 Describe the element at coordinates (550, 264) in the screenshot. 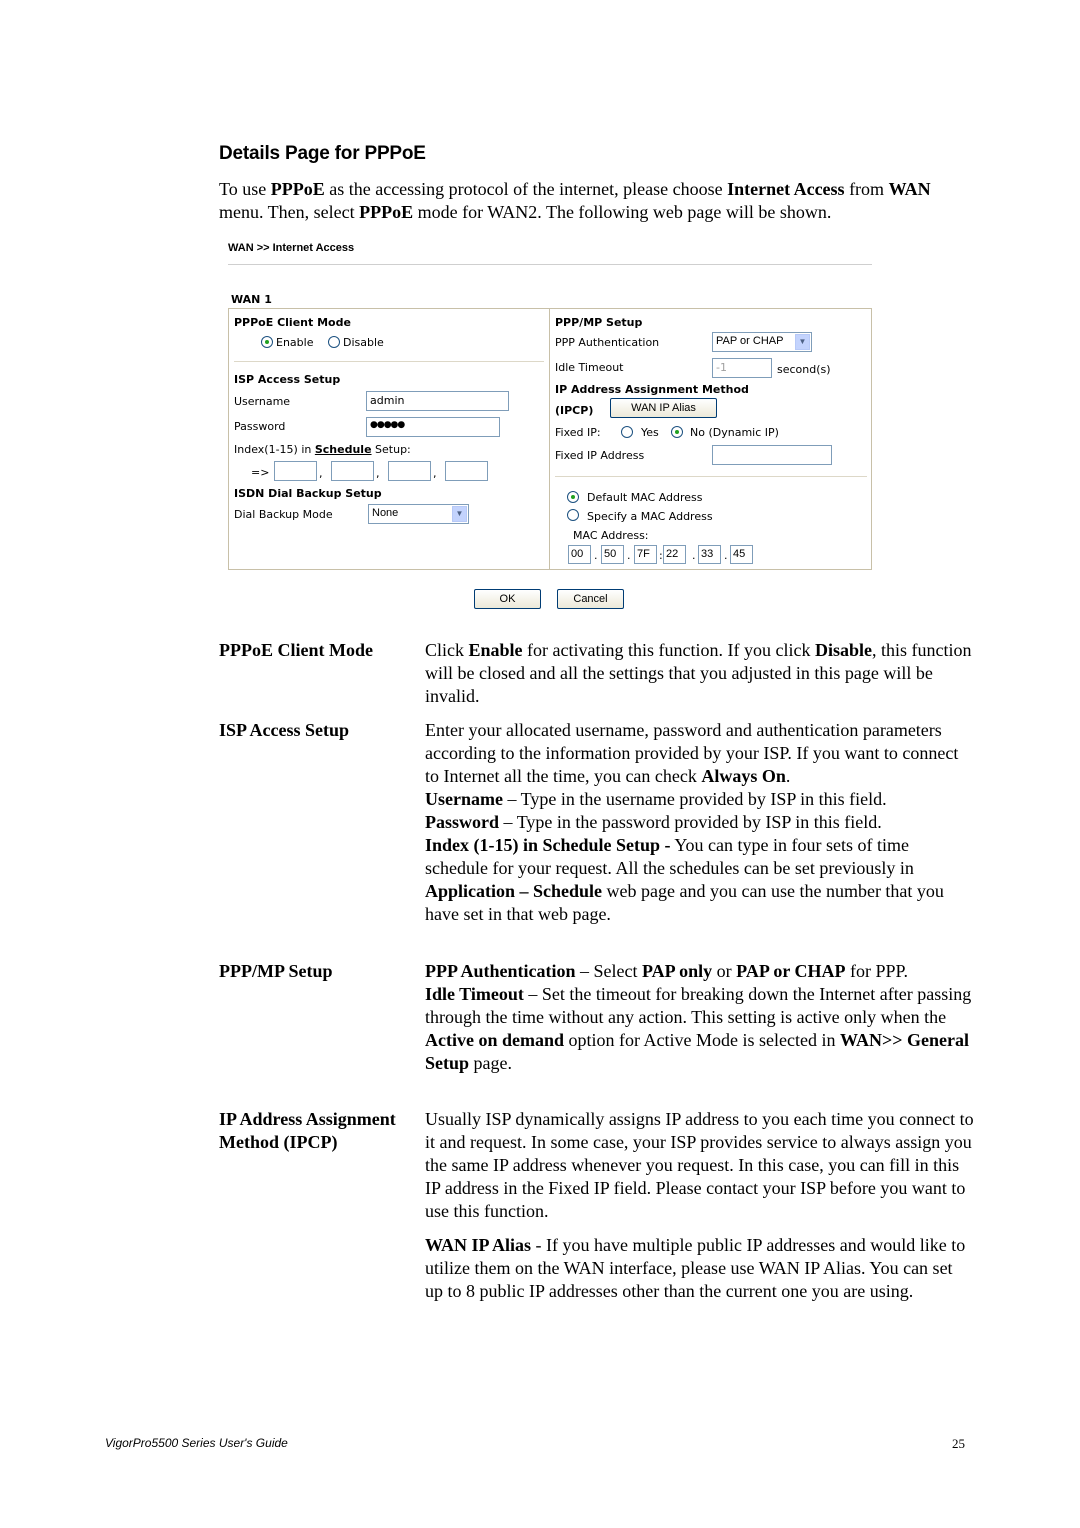

I see `divider` at that location.